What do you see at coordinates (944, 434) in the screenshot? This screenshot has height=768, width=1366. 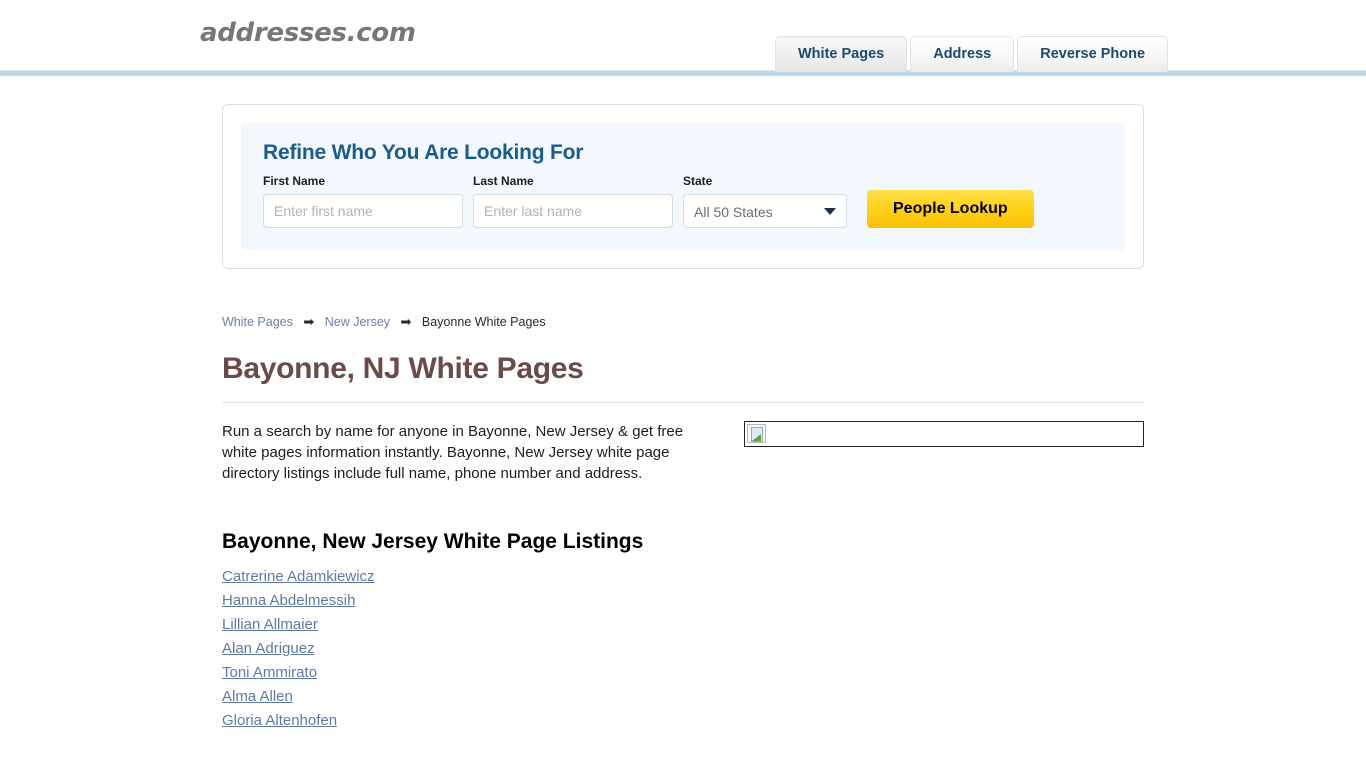 I see `advertisement-slot` at bounding box center [944, 434].